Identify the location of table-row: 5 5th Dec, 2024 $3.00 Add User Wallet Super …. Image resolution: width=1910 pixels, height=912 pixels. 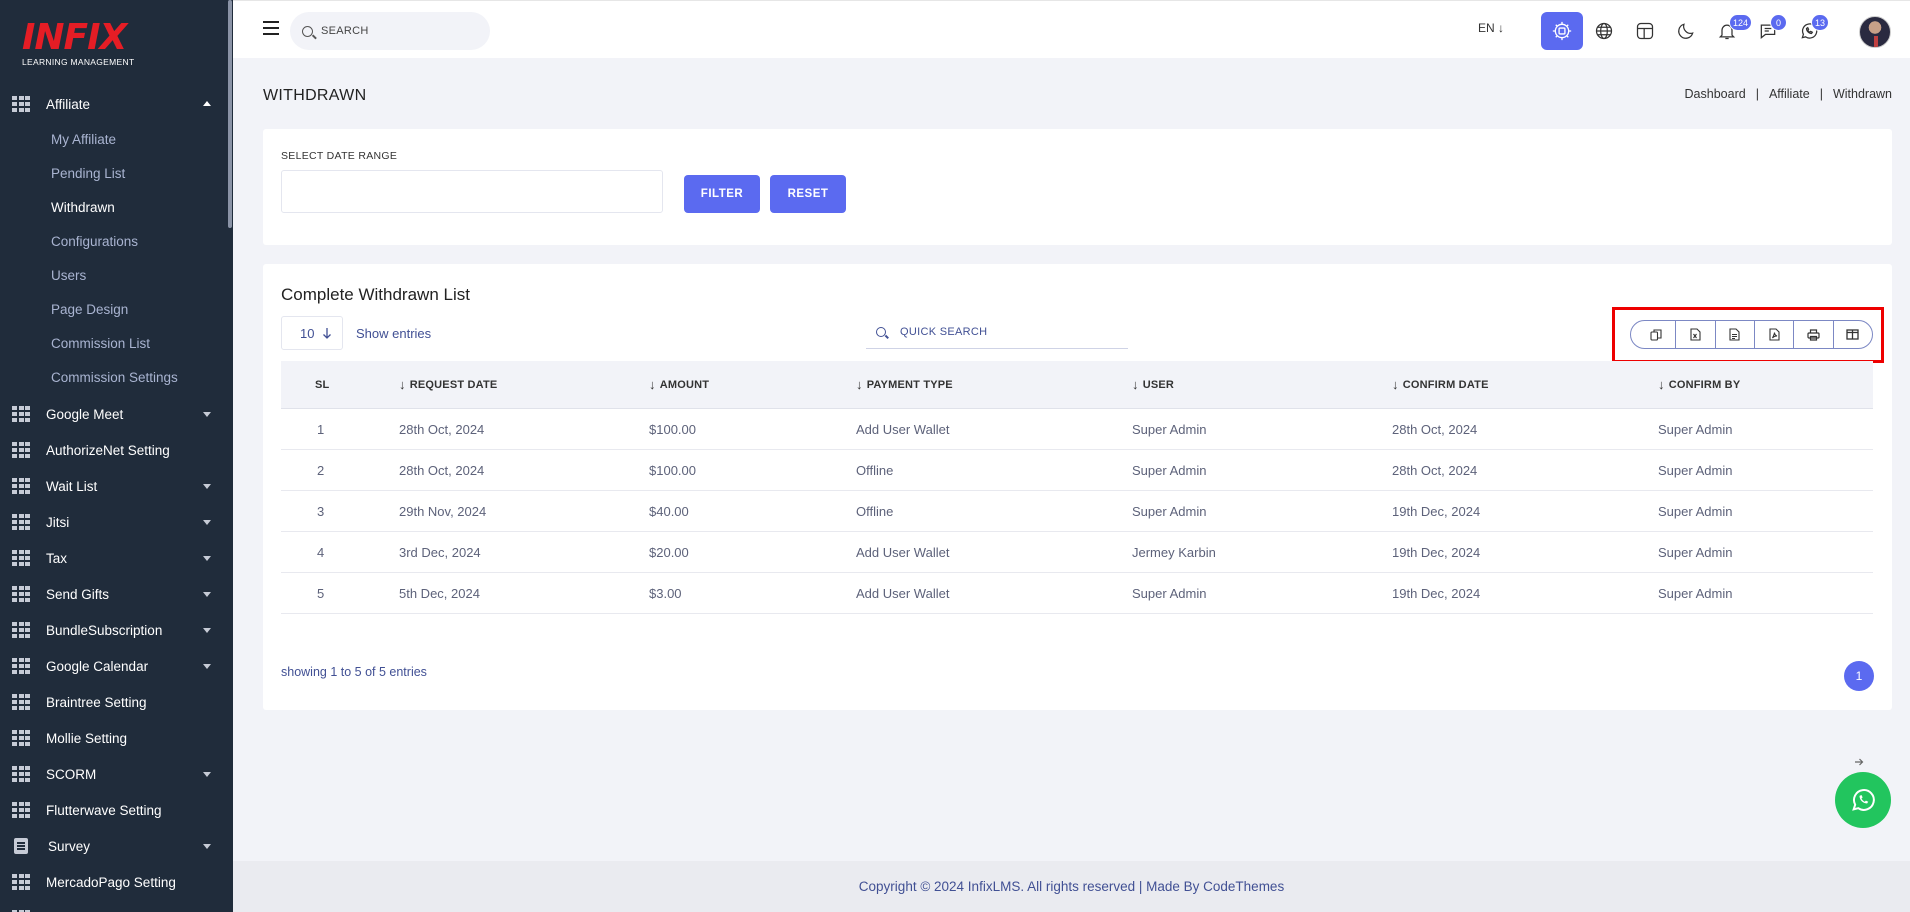
(1077, 593).